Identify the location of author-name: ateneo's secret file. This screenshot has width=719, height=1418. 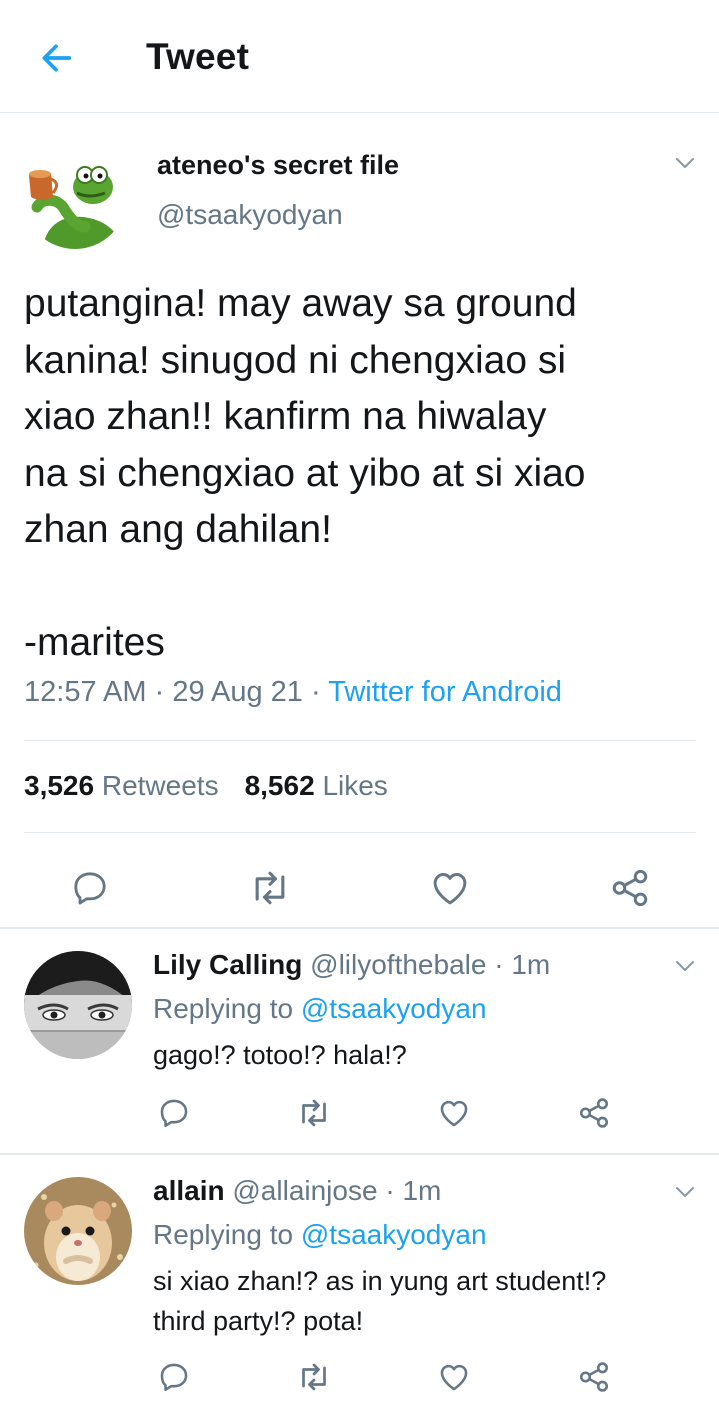
(278, 165).